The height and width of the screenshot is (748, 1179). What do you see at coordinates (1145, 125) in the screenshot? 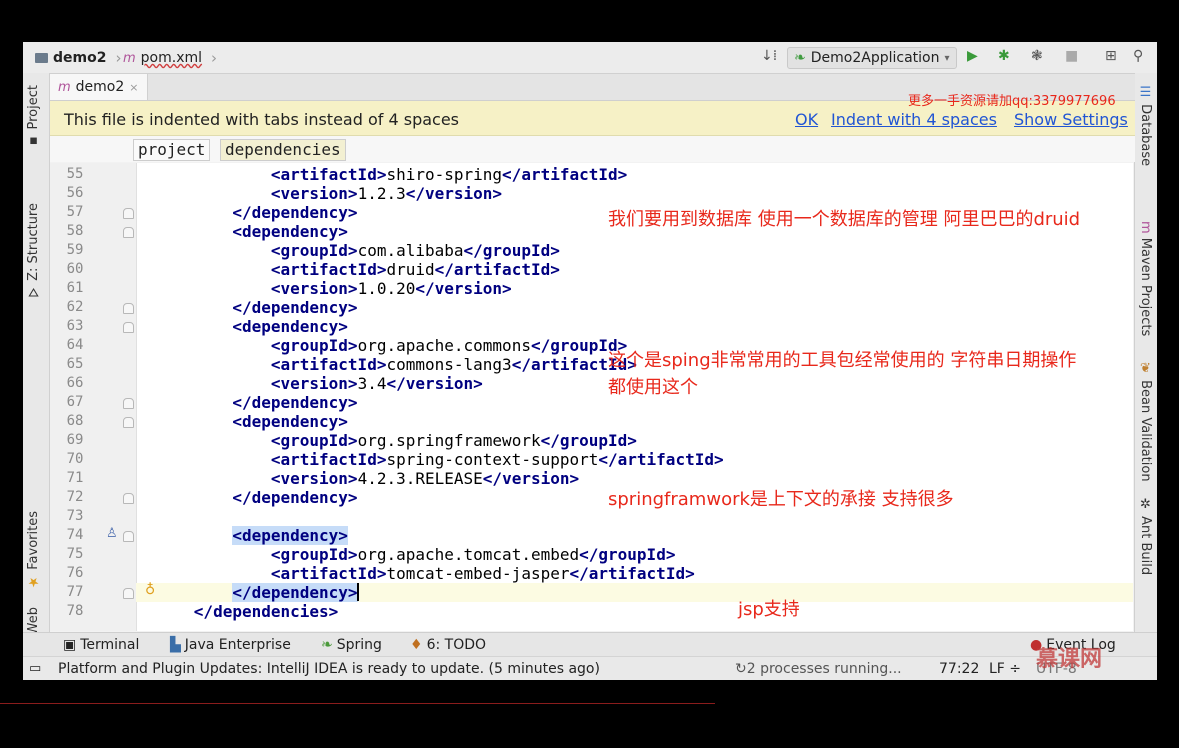
I see `tool-tab-database: ☰ Database` at bounding box center [1145, 125].